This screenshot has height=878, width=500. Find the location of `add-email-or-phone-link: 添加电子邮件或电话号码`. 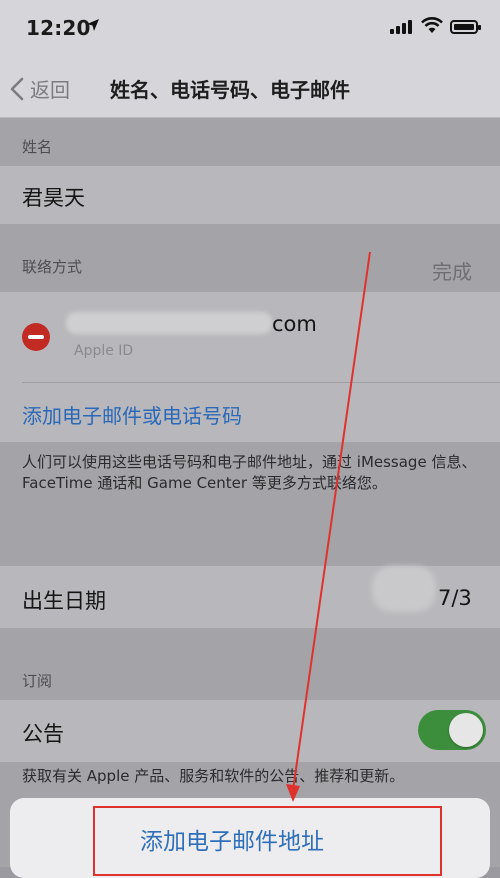

add-email-or-phone-link: 添加电子邮件或电话号码 is located at coordinates (132, 414).